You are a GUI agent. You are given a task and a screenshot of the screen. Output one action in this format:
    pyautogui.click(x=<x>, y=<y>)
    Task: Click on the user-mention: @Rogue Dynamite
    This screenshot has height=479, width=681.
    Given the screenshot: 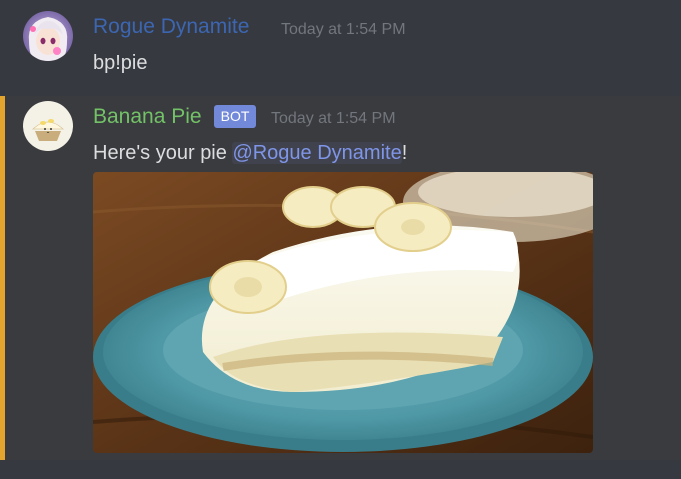 What is the action you would take?
    pyautogui.click(x=317, y=153)
    